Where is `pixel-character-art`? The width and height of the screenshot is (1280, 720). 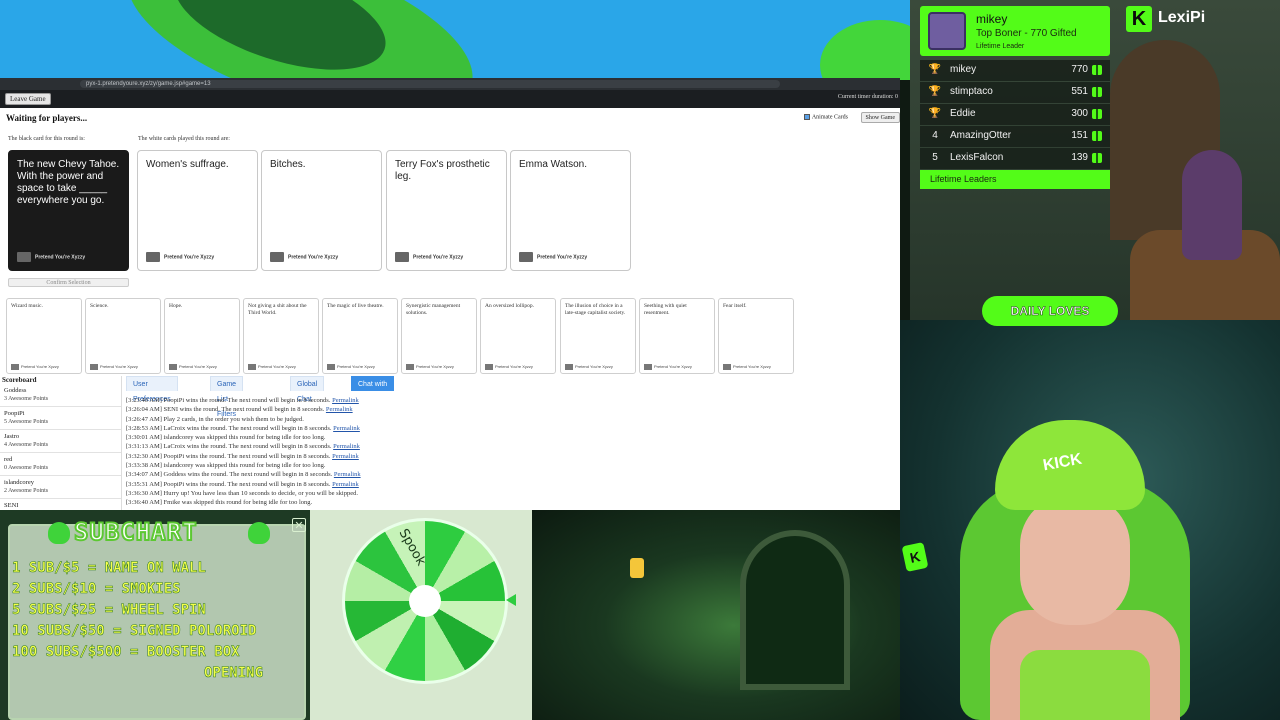
pixel-character-art is located at coordinates (1212, 205).